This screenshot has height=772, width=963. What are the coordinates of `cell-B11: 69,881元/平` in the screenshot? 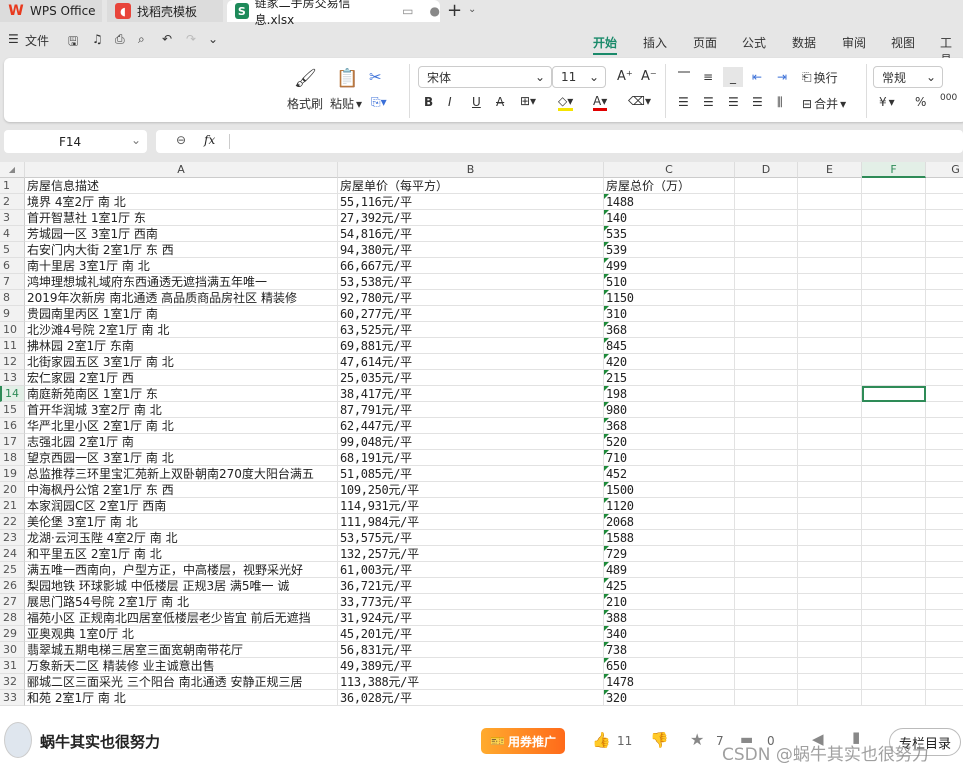 It's located at (471, 346).